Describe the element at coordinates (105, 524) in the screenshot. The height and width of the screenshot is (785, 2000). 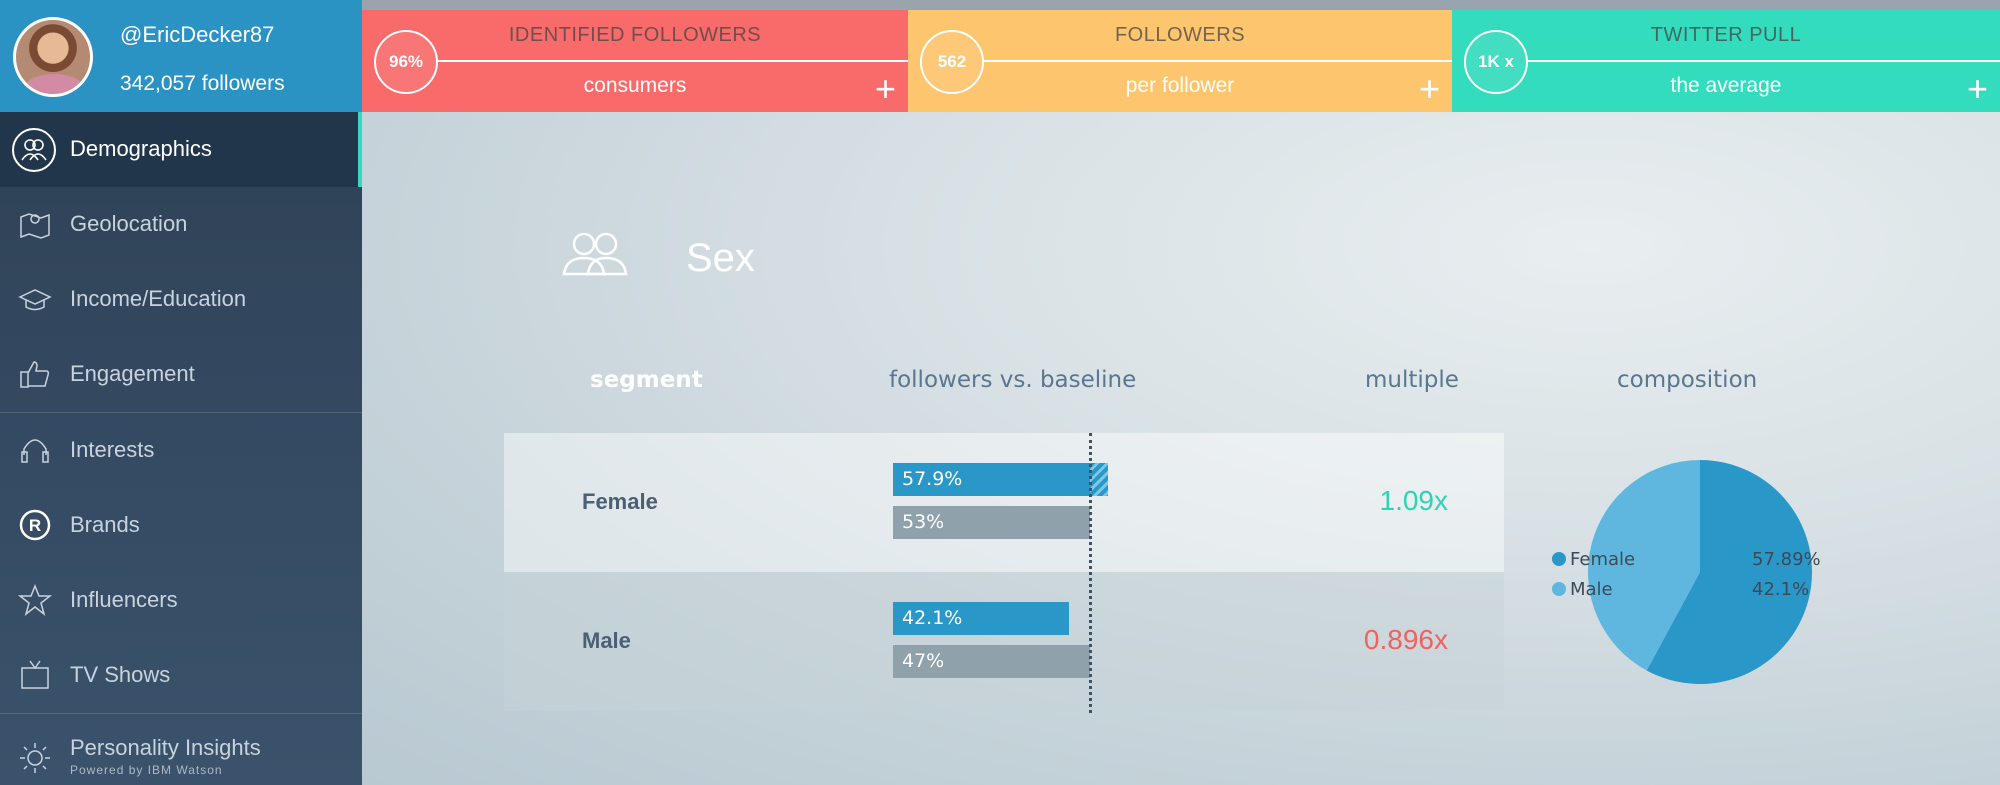
I see `sidebar-item-label: Brands` at that location.